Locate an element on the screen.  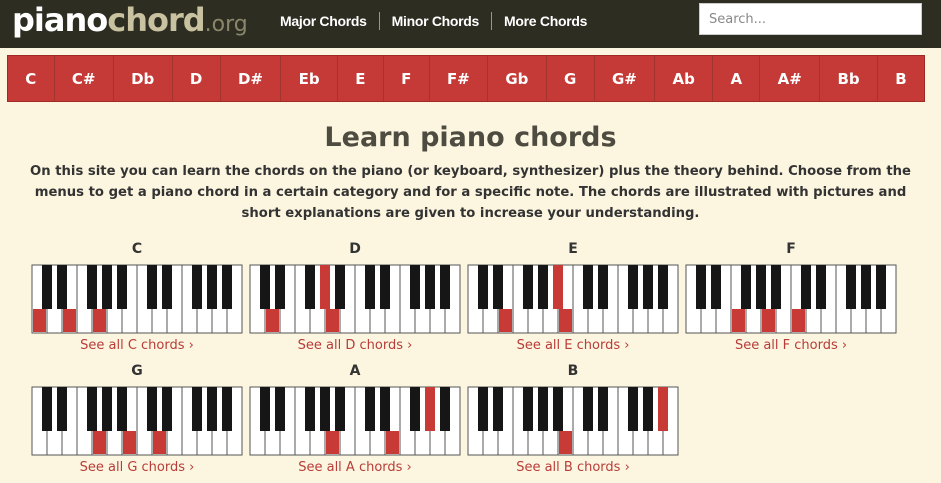
note-tab-eb: Eb is located at coordinates (309, 78).